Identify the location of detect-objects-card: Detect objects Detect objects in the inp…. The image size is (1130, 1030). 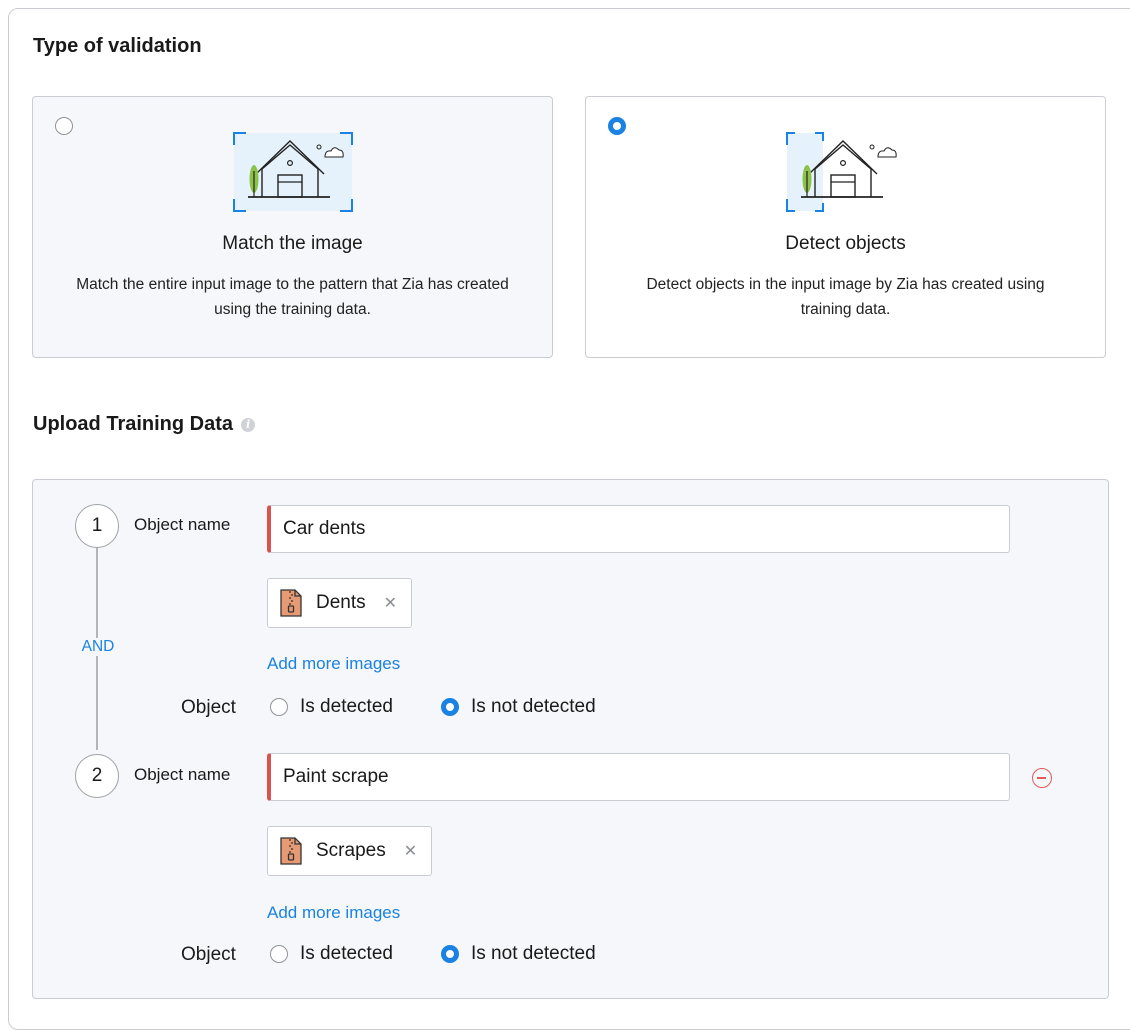
(845, 227).